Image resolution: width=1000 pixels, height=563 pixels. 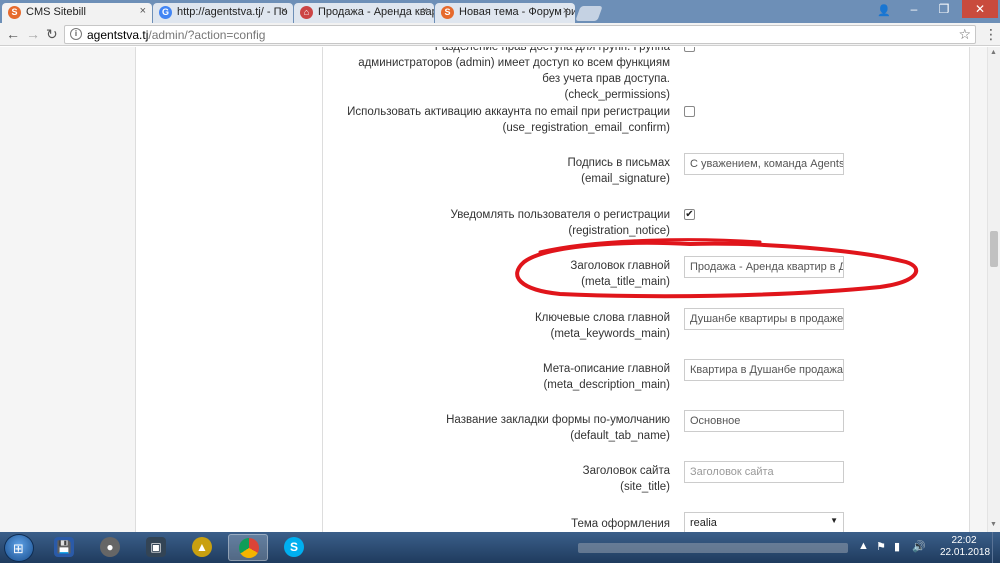 What do you see at coordinates (991, 34) in the screenshot?
I see `menu-kebab-icon: ⋮` at bounding box center [991, 34].